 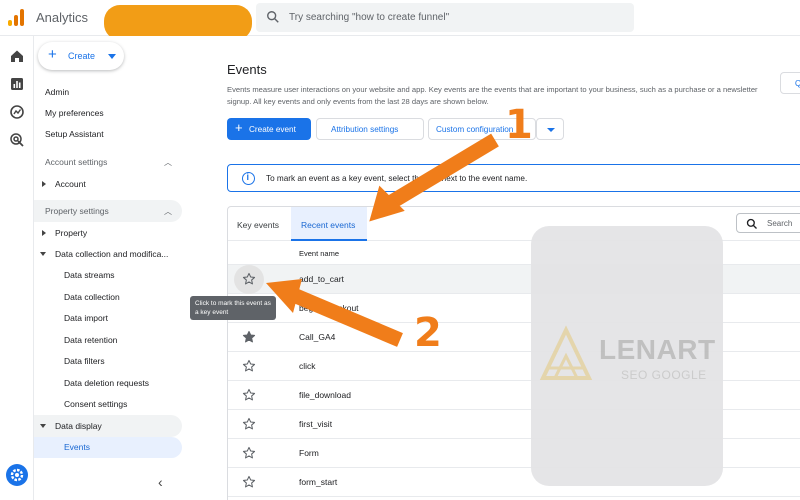 What do you see at coordinates (519, 125) in the screenshot?
I see `annotation-step-1: 1` at bounding box center [519, 125].